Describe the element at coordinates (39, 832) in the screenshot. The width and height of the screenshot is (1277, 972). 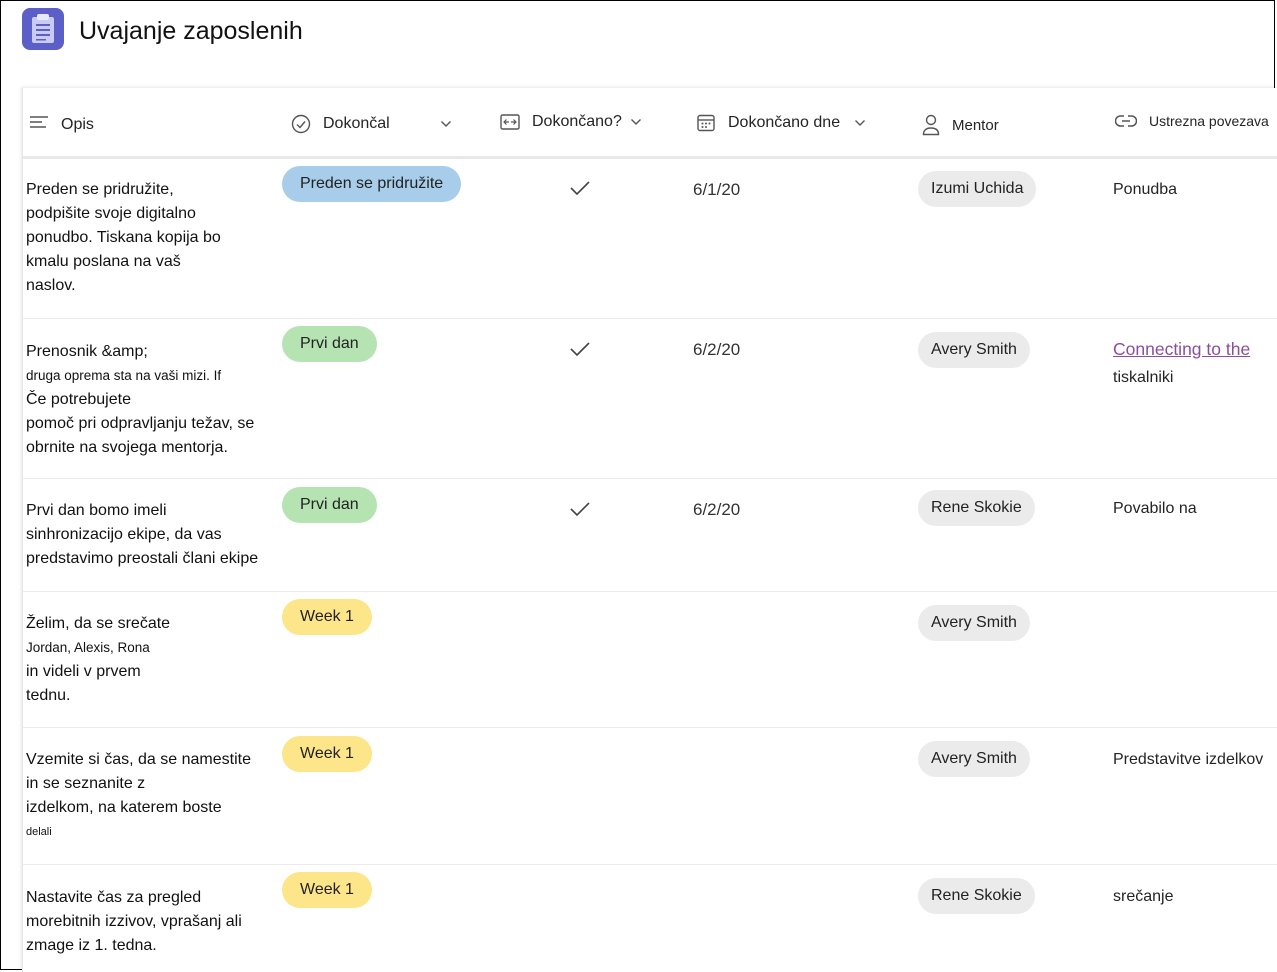
I see `description-line: delali` at that location.